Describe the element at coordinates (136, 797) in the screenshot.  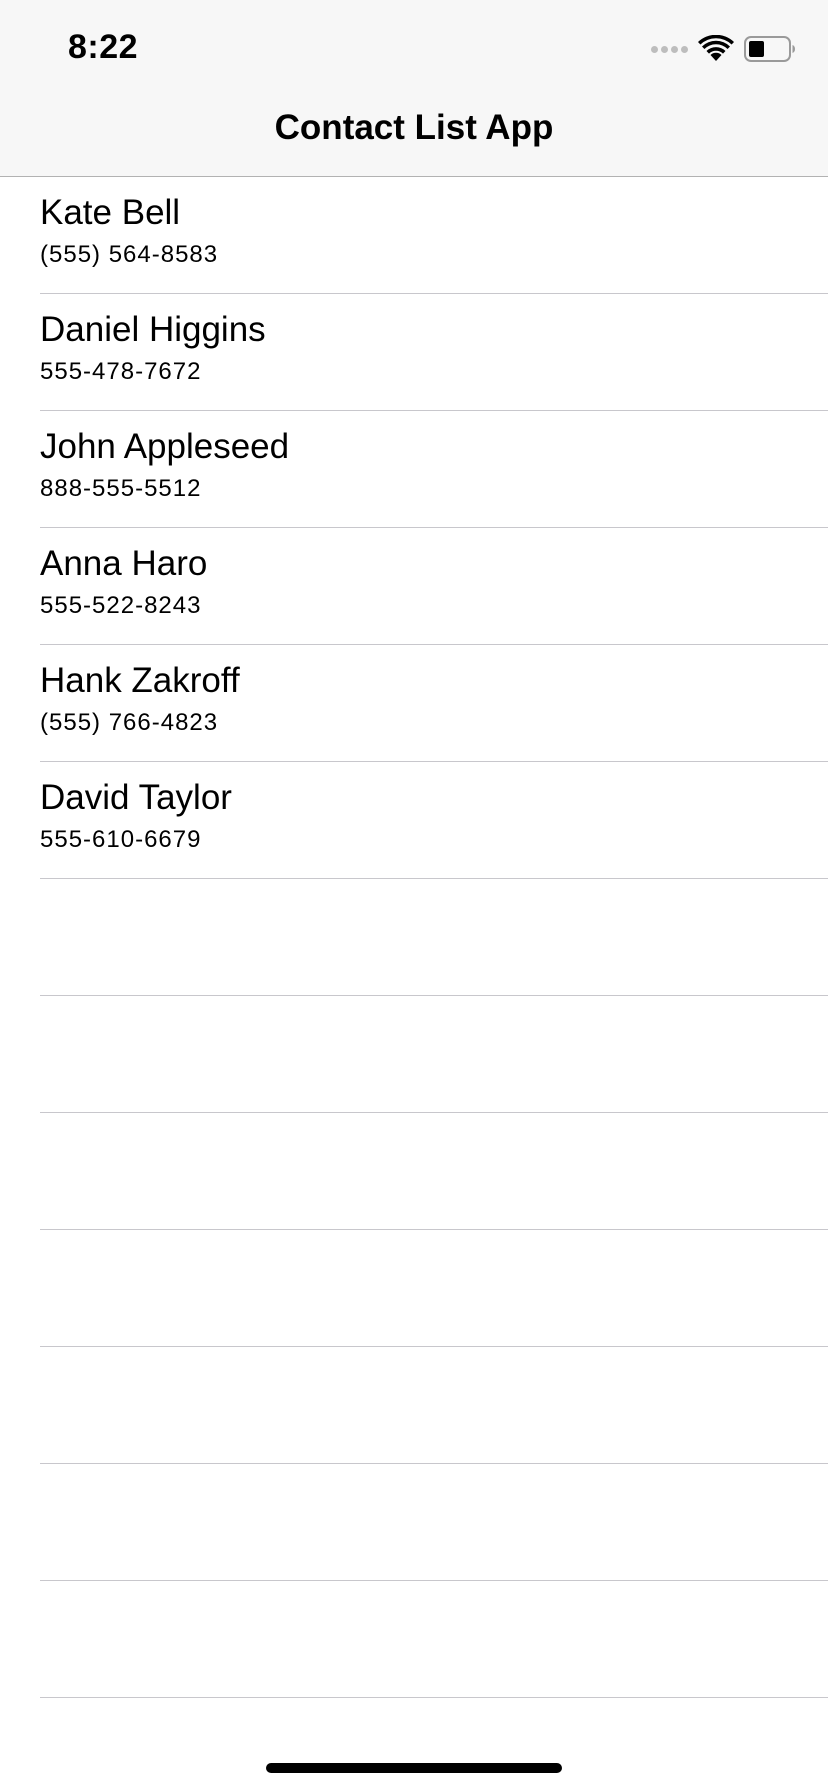
I see `contact-name: David Taylor` at that location.